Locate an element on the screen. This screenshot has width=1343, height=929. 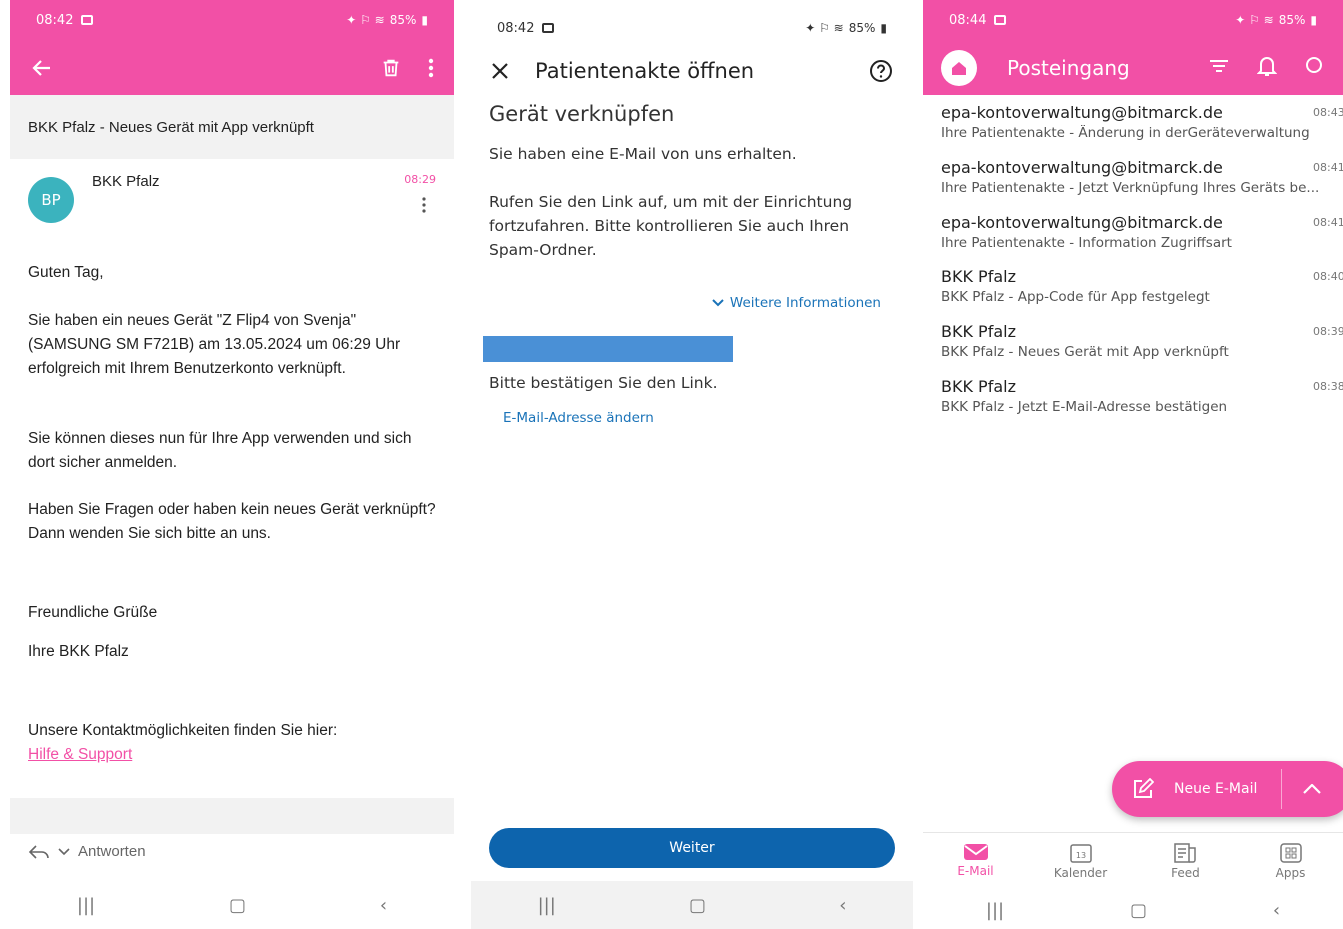
house-icon is located at coordinates (959, 68).